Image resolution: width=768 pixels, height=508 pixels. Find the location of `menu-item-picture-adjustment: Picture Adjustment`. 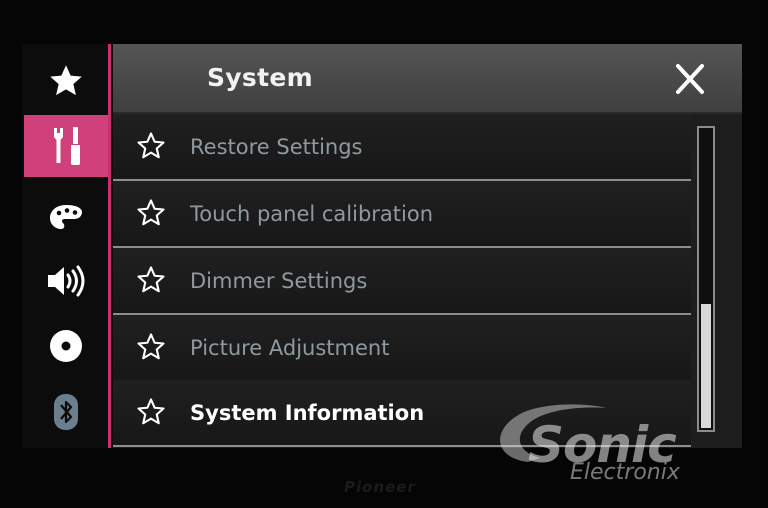

menu-item-picture-adjustment: Picture Adjustment is located at coordinates (402, 348).